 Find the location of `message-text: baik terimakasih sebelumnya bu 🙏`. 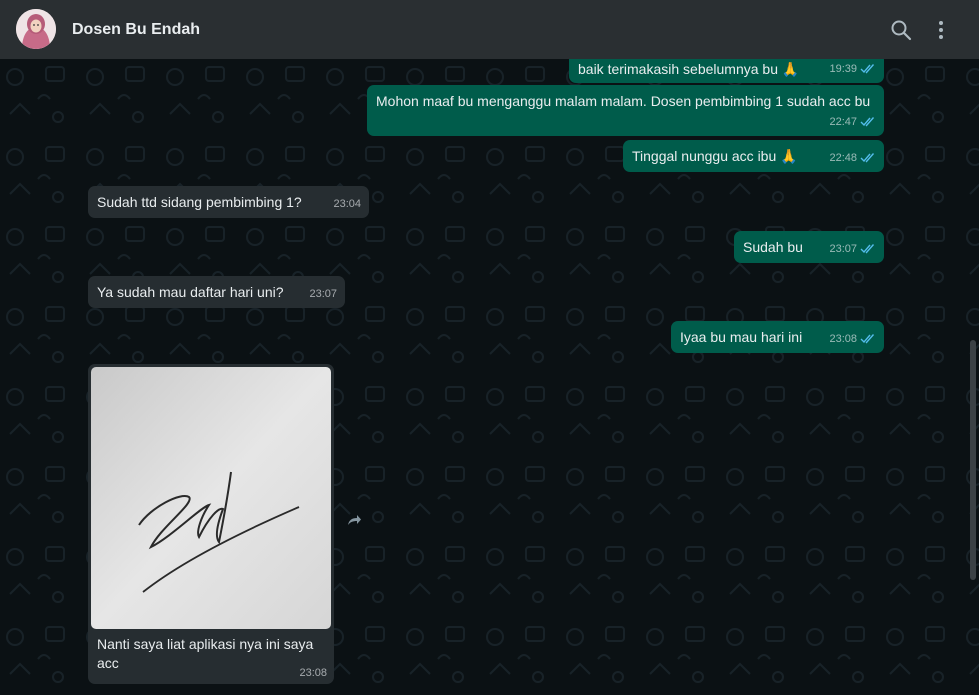

message-text: baik terimakasih sebelumnya bu 🙏 is located at coordinates (689, 69).